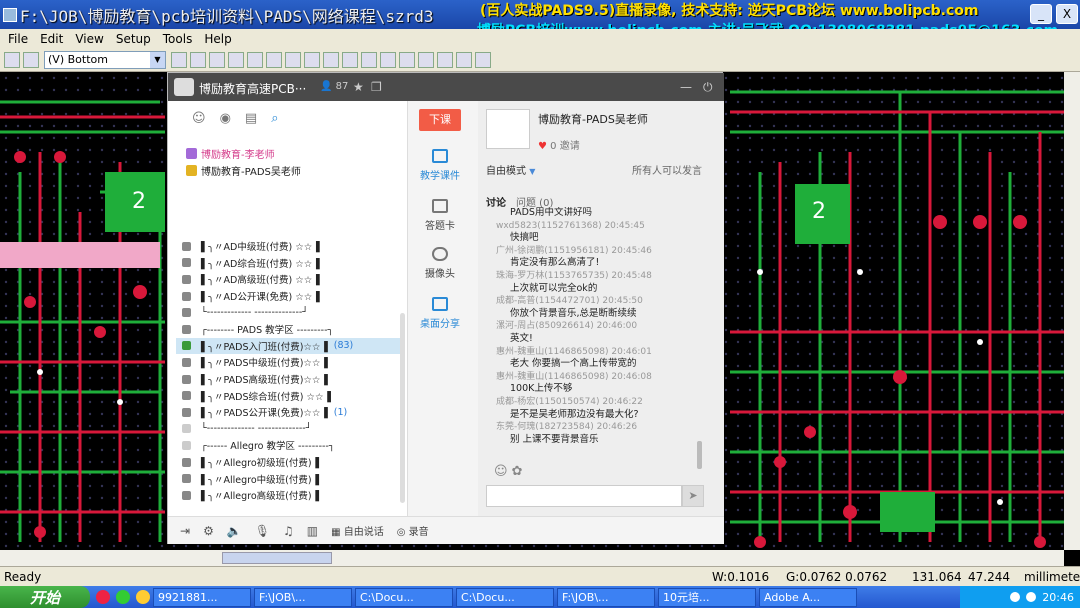 This screenshot has height=608, width=1080. What do you see at coordinates (288, 412) in the screenshot?
I see `channel-item: ▌╮〃PADS公开课(免费)☆☆▐ (1)` at bounding box center [288, 412].